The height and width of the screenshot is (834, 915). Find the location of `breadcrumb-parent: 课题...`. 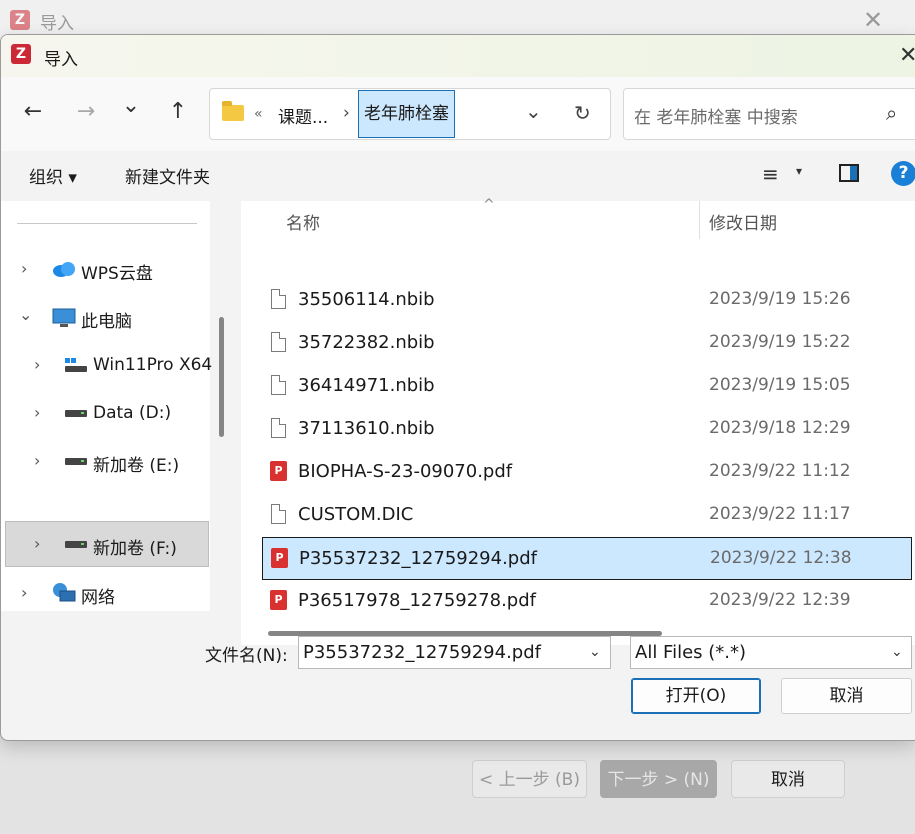

breadcrumb-parent: 课题... is located at coordinates (303, 115).